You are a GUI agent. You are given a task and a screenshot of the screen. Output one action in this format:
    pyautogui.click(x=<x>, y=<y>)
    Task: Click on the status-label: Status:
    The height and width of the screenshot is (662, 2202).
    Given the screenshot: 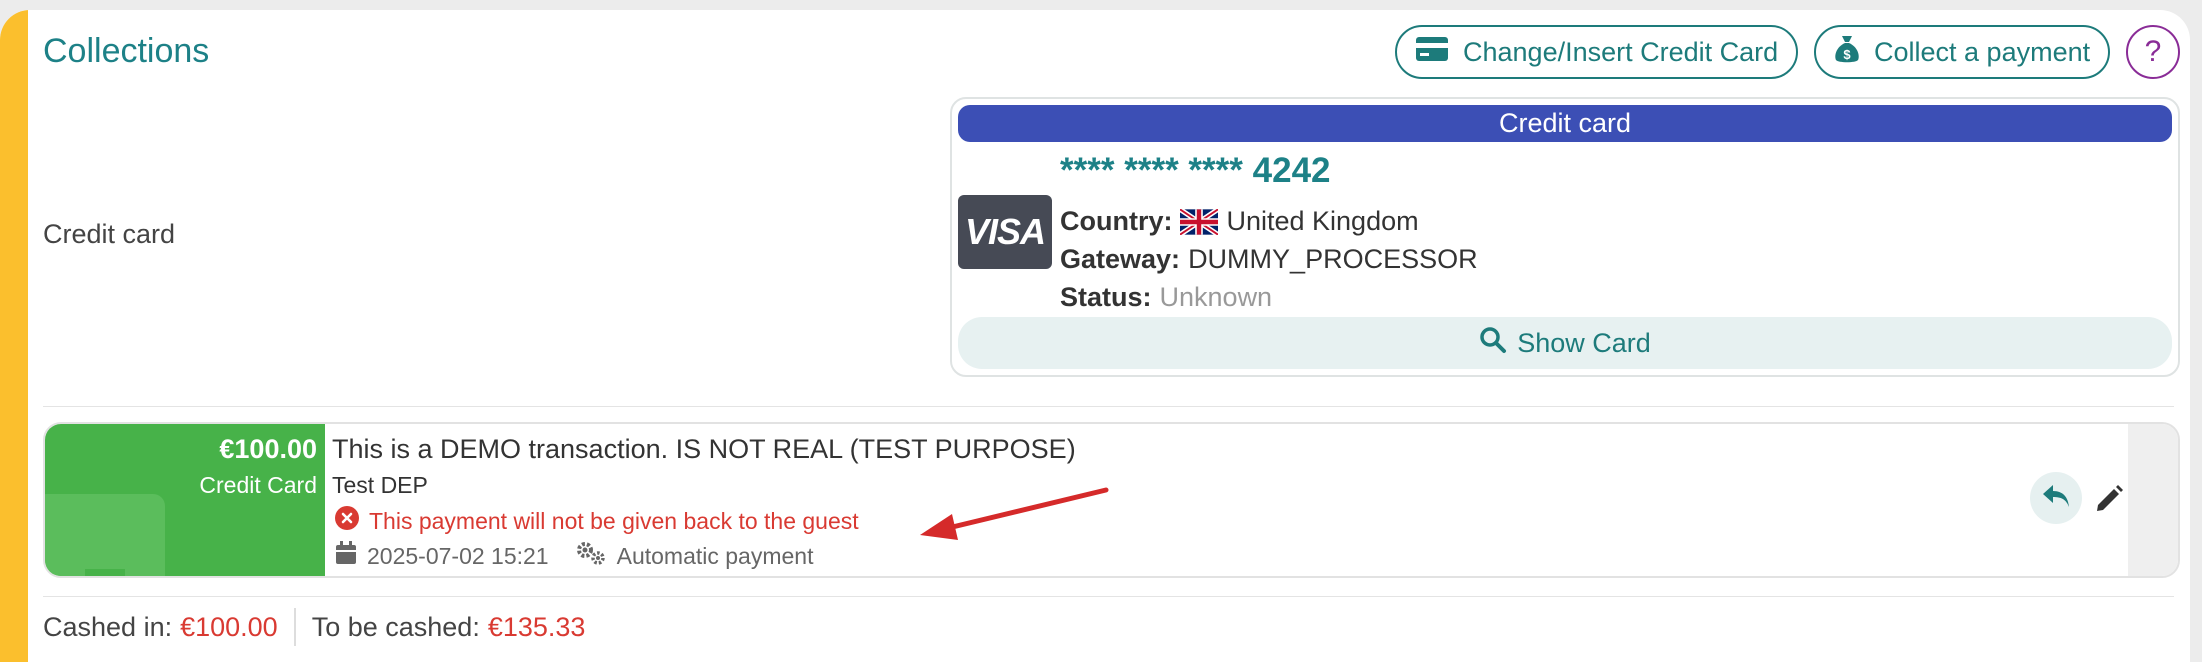 What is the action you would take?
    pyautogui.click(x=1106, y=297)
    